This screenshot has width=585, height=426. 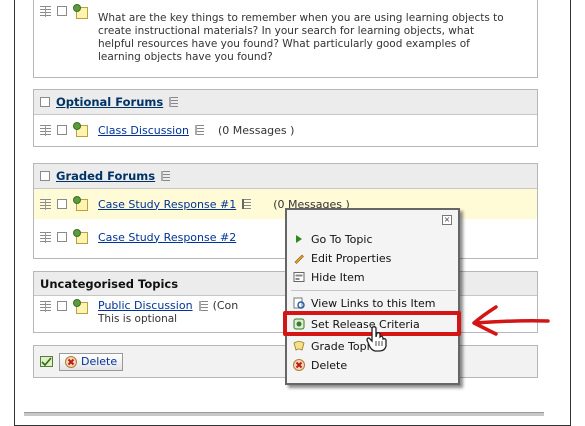 What do you see at coordinates (46, 361) in the screenshot?
I see `select-all-icon` at bounding box center [46, 361].